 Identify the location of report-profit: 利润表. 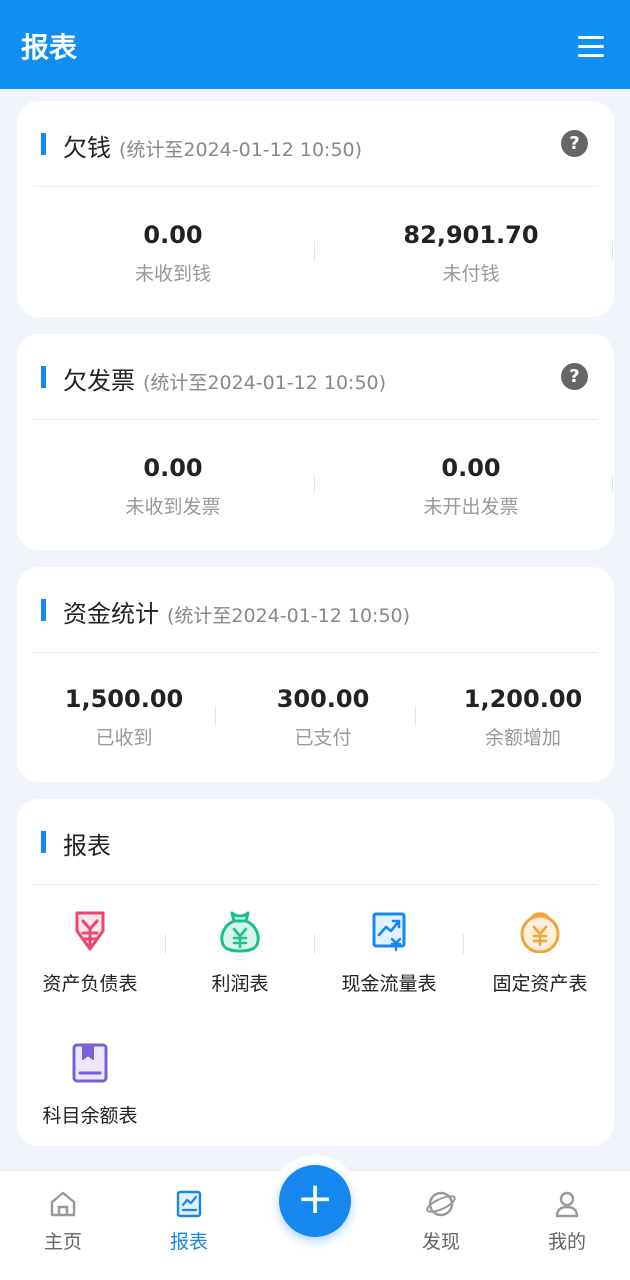
(240, 952).